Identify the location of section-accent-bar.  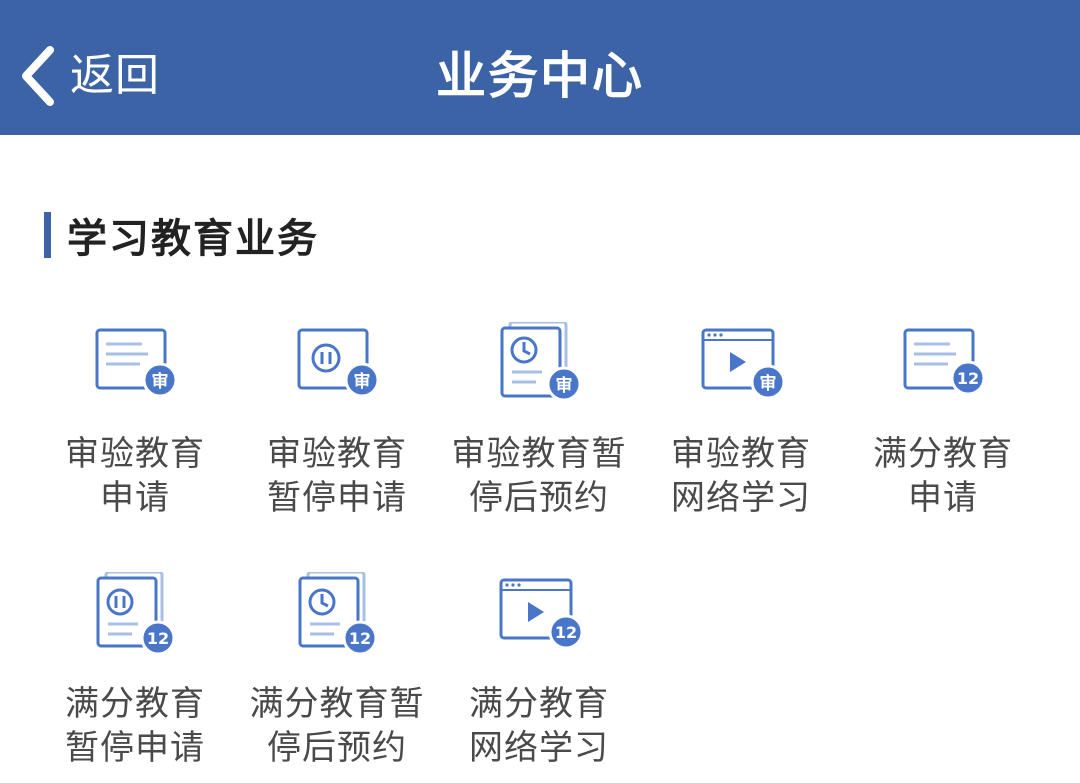
(47, 235).